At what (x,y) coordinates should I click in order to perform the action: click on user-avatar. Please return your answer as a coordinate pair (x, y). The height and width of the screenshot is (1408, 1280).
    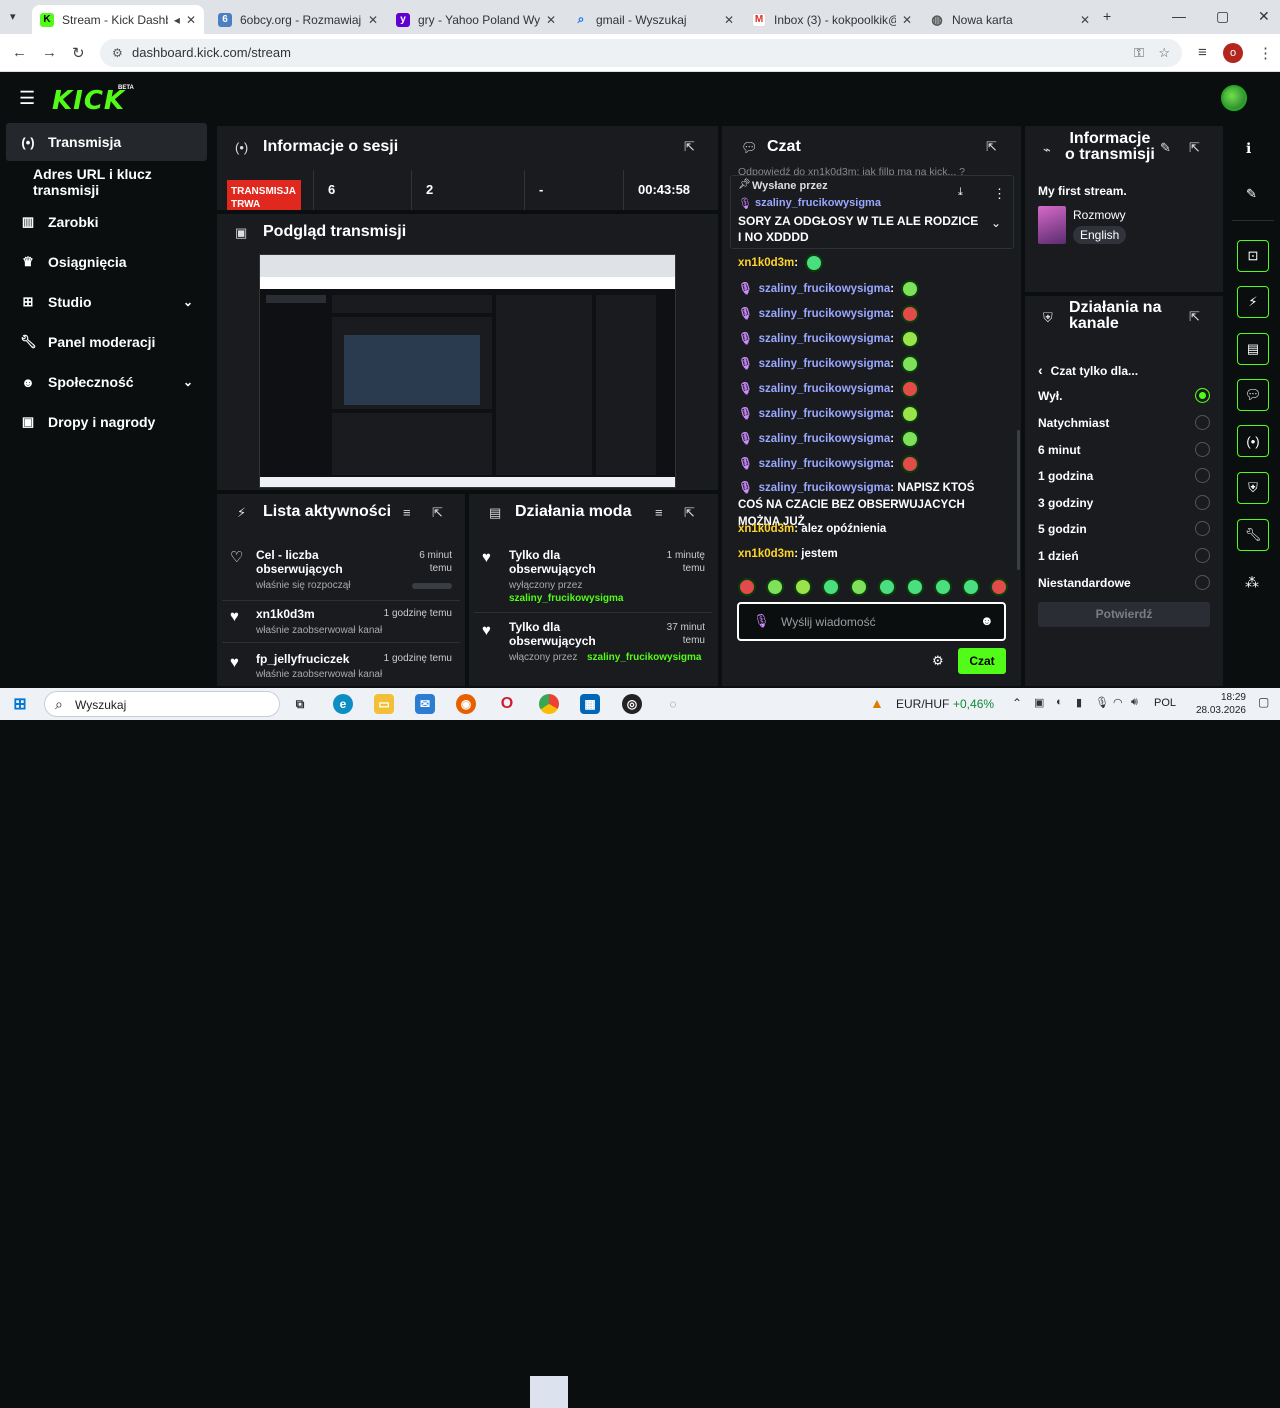
    Looking at the image, I should click on (1234, 98).